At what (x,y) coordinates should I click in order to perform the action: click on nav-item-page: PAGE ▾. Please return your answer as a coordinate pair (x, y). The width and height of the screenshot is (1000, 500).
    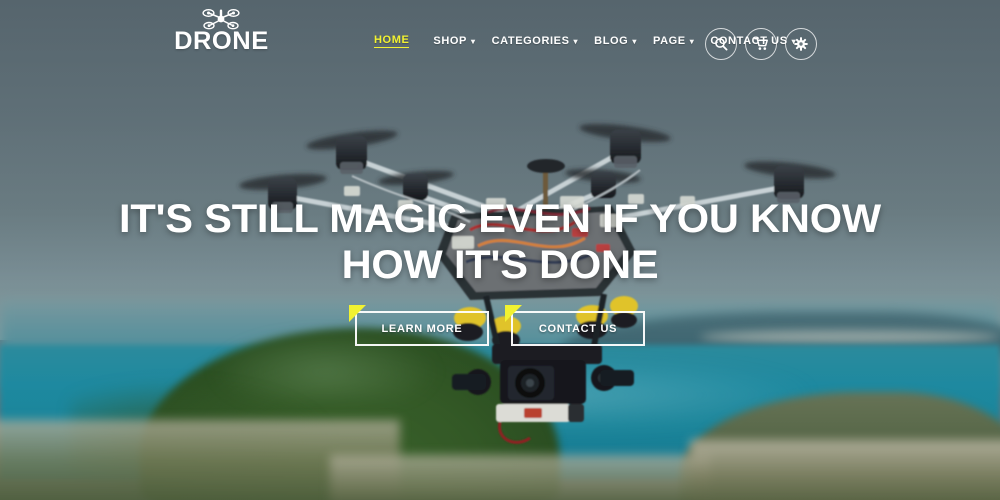
    Looking at the image, I should click on (681, 41).